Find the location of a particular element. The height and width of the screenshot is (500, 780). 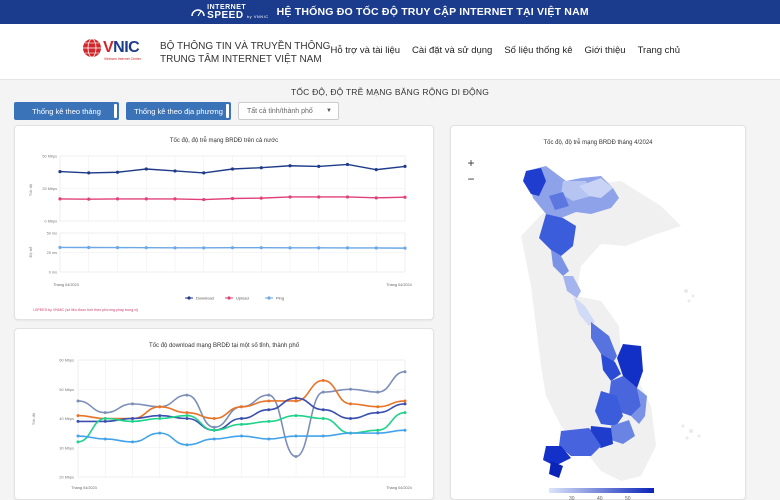

scale-tick-30: 30 is located at coordinates (572, 498).